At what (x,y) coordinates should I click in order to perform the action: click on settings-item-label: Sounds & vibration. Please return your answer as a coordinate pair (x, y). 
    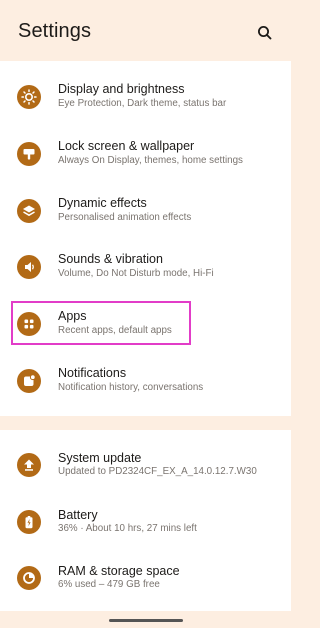
    Looking at the image, I should click on (110, 259).